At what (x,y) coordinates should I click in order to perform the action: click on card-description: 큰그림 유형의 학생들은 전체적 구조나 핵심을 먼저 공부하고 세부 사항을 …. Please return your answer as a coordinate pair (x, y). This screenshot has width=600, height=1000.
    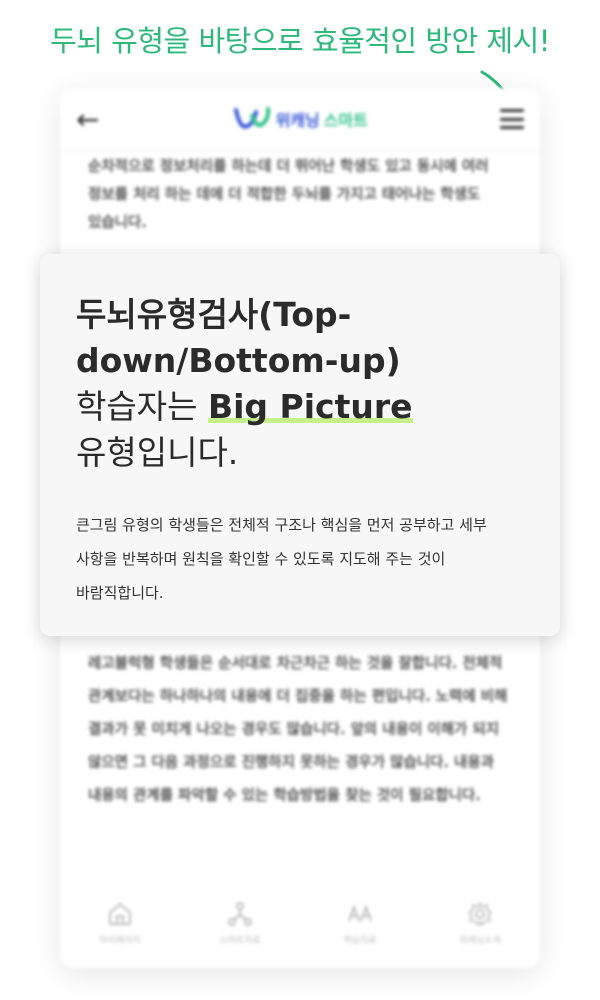
    Looking at the image, I should click on (281, 559).